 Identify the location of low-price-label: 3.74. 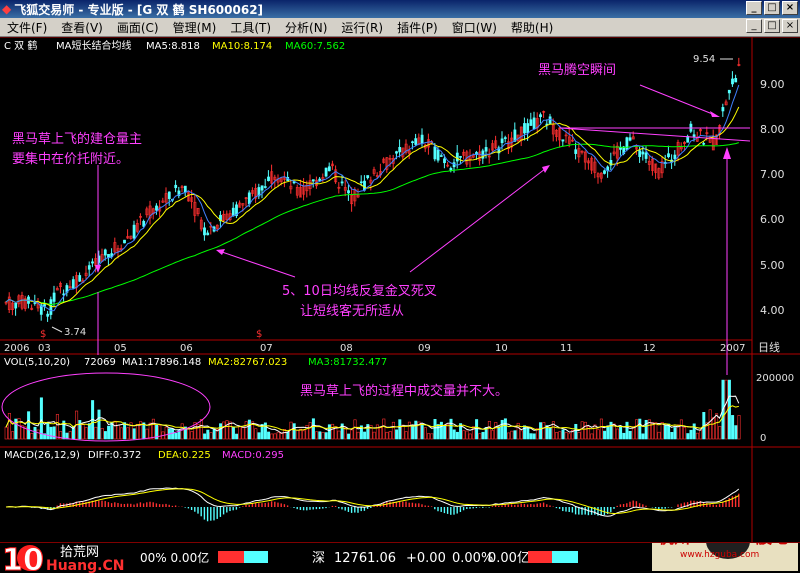
(75, 332).